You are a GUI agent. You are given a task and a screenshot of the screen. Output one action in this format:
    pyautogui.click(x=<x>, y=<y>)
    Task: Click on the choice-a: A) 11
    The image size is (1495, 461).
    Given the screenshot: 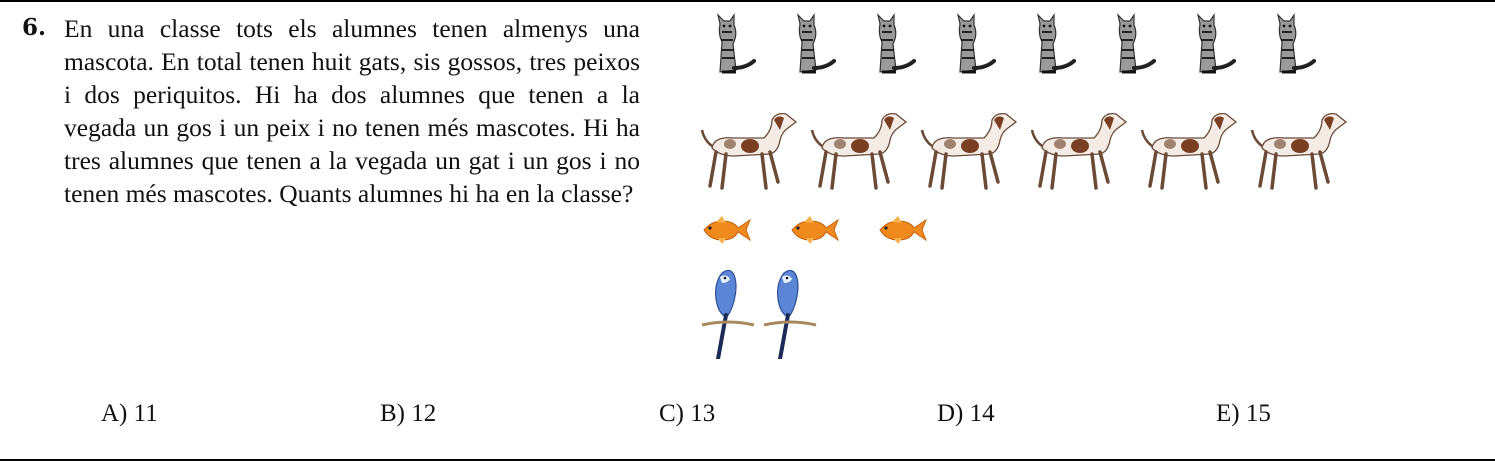 What is the action you would take?
    pyautogui.click(x=129, y=414)
    